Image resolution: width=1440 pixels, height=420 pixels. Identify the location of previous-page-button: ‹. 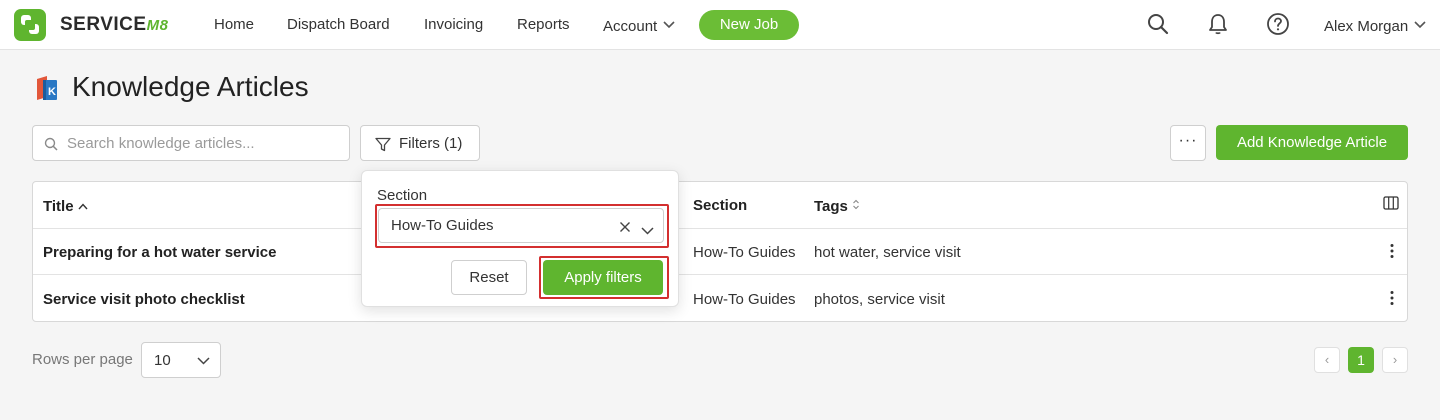
(1327, 360).